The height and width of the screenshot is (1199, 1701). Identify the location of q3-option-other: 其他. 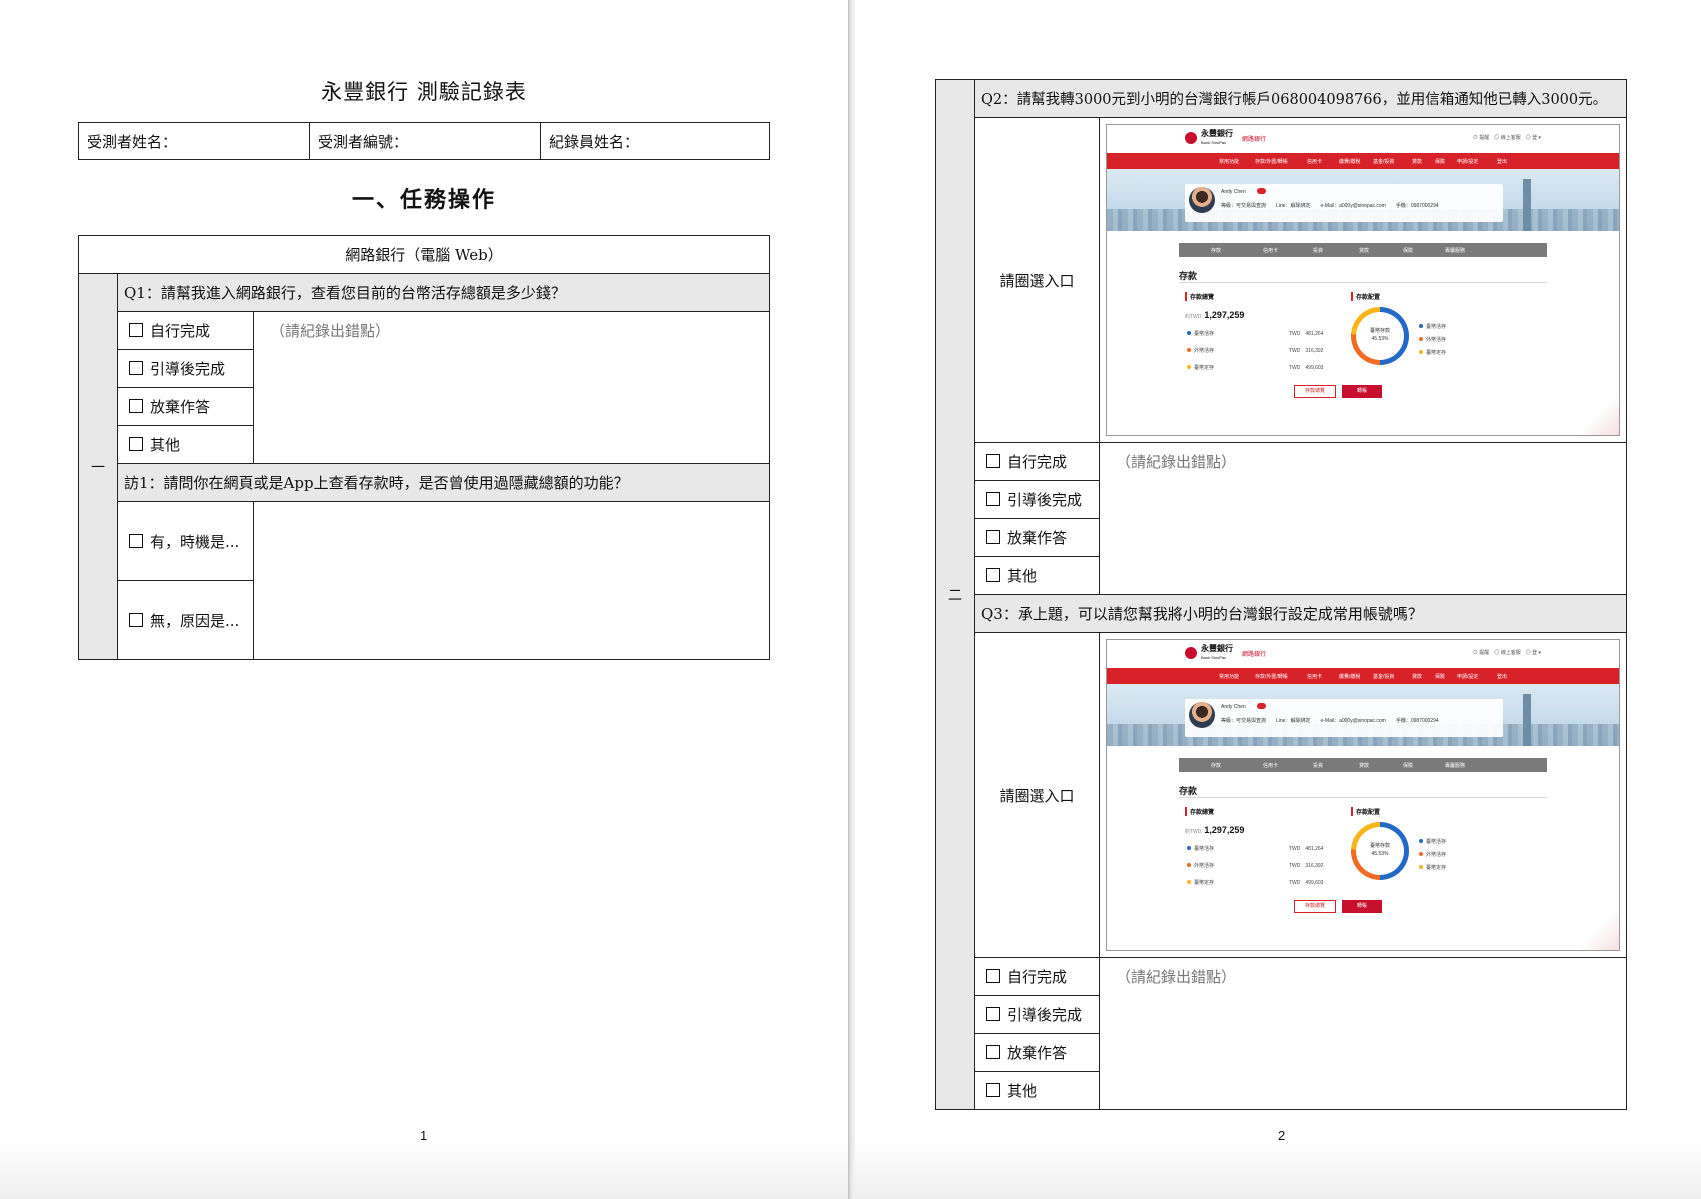
(1037, 1090).